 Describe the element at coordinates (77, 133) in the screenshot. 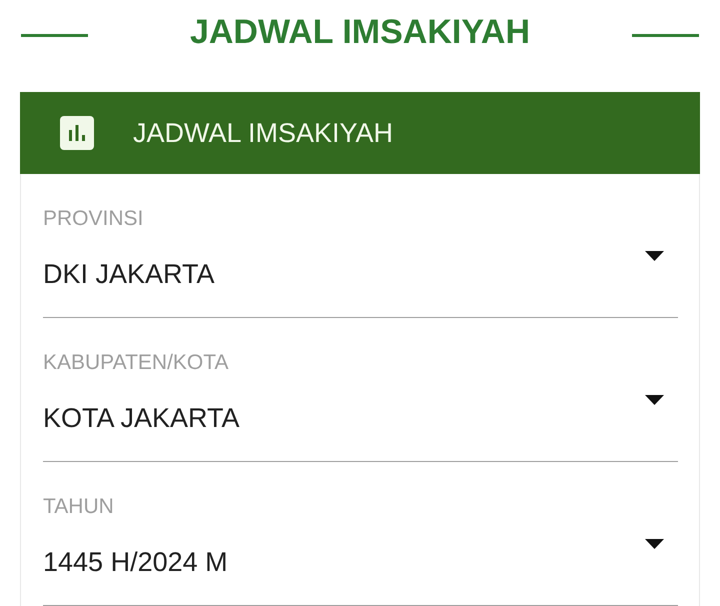

I see `bar-chart-icon` at that location.